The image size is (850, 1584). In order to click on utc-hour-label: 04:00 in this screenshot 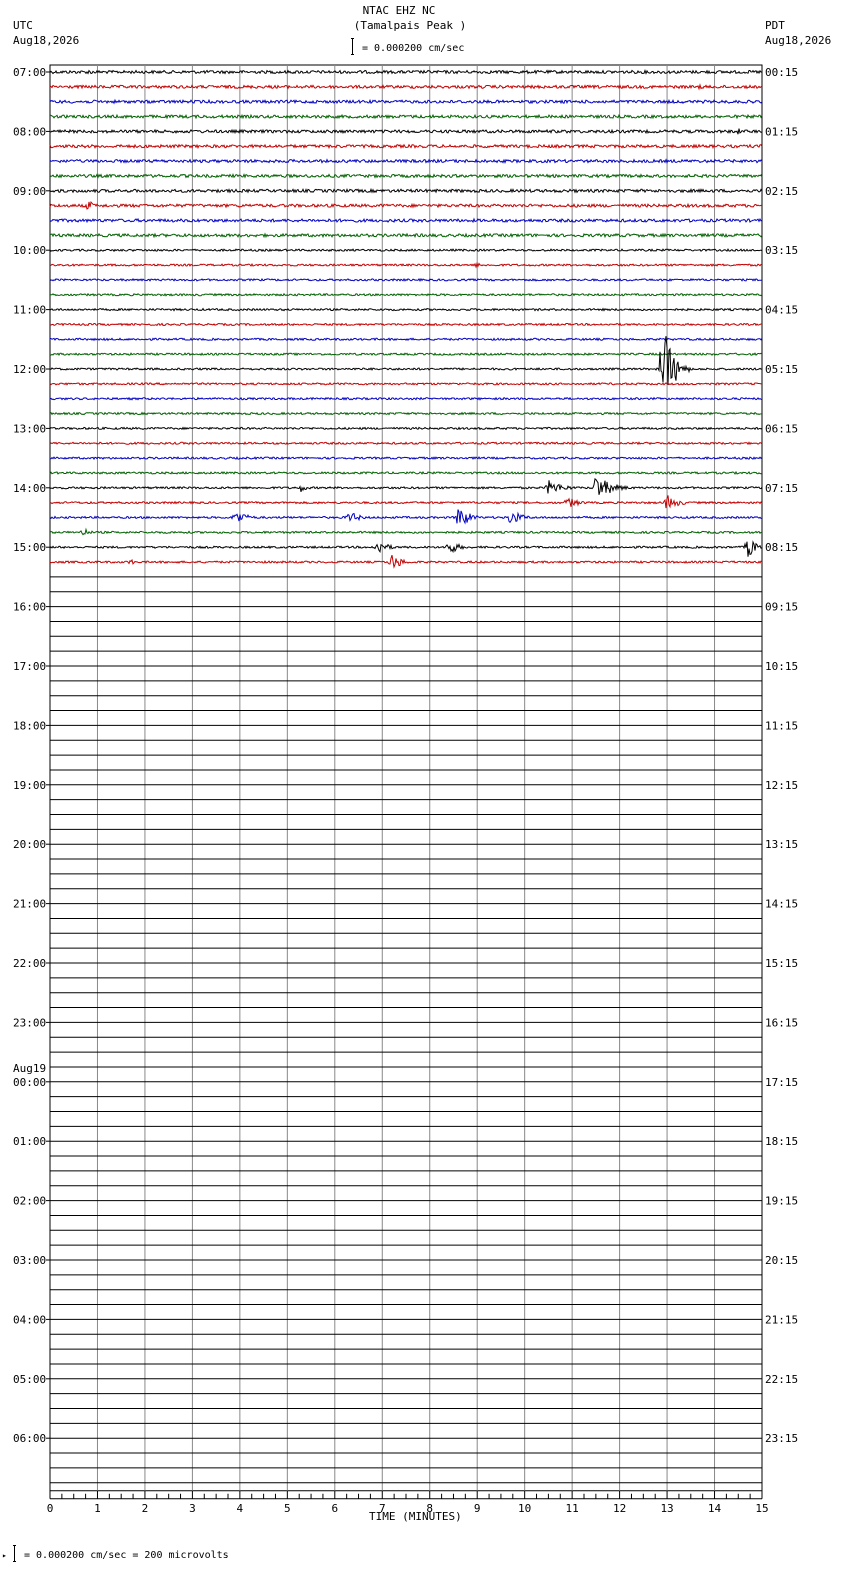, I will do `click(29, 1319)`.